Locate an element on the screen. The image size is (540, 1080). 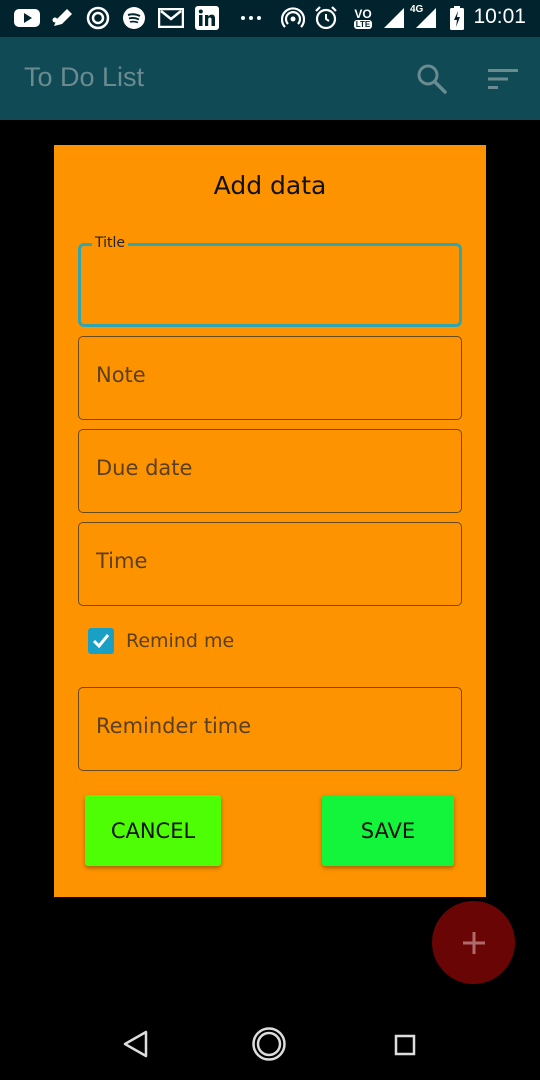
signal-icon is located at coordinates (394, 18).